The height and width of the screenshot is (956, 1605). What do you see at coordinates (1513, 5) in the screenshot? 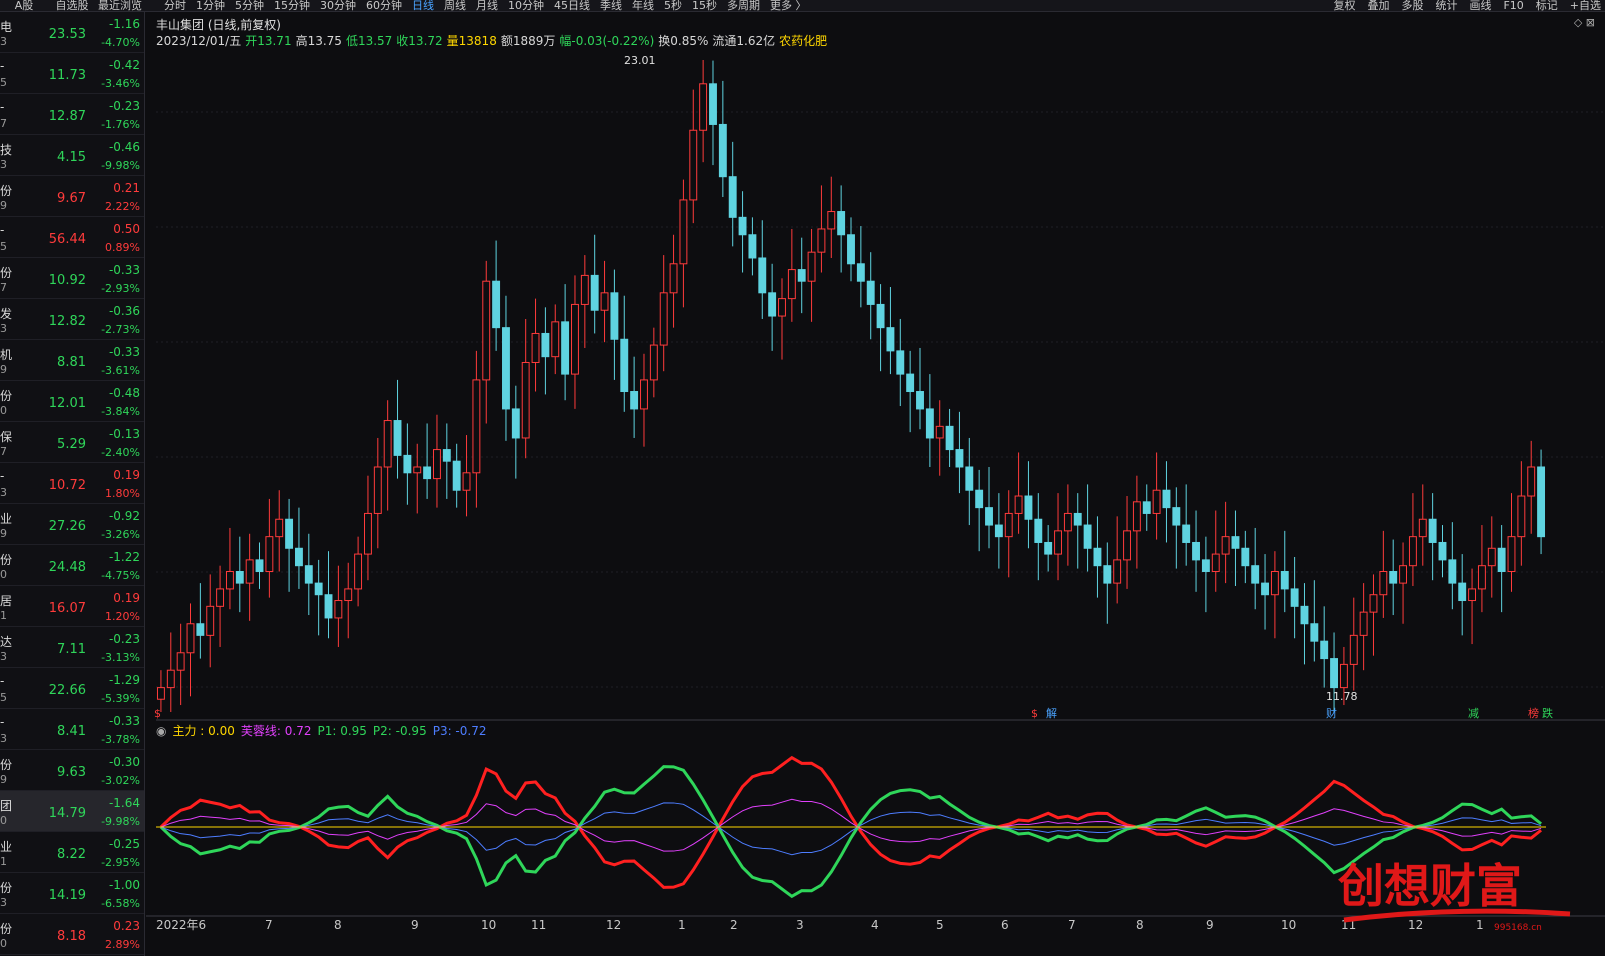
I see `tool-button: F10` at bounding box center [1513, 5].